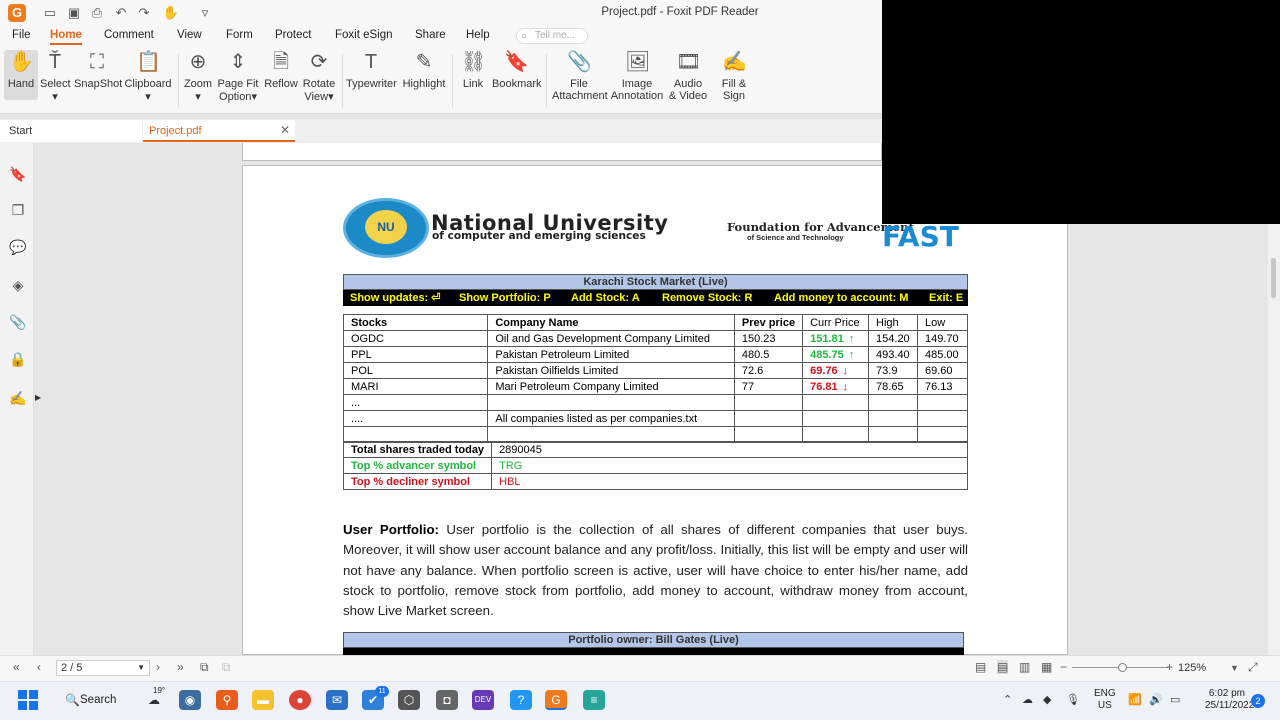 The image size is (1280, 720). I want to click on curr-price-cell: 485.75 ↑, so click(836, 354).